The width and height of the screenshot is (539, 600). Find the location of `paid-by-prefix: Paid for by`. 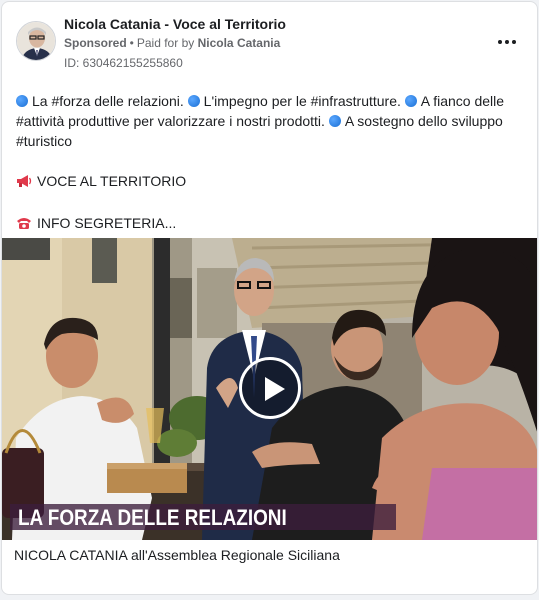

paid-by-prefix: Paid for by is located at coordinates (165, 43).